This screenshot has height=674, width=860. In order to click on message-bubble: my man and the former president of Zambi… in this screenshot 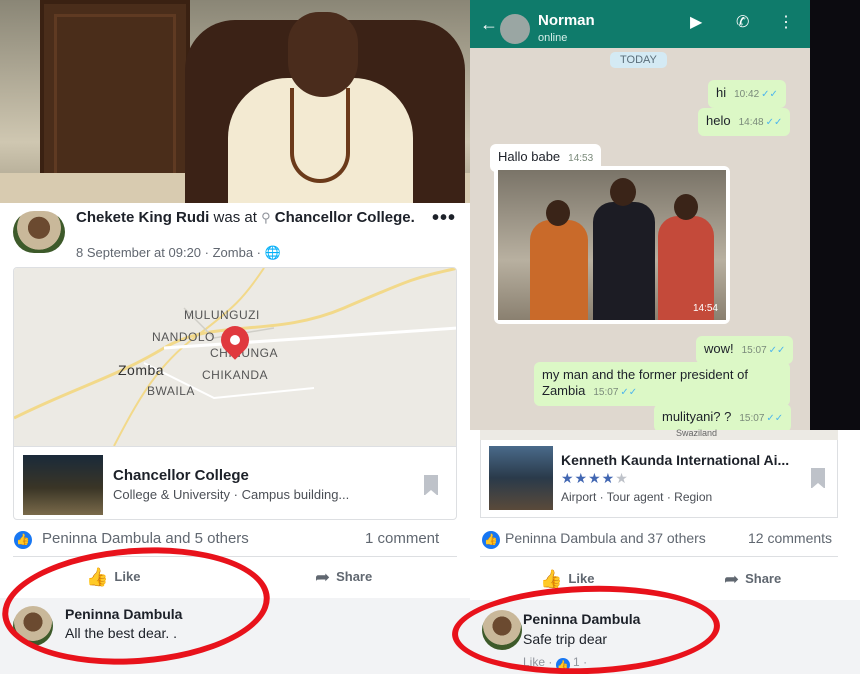, I will do `click(662, 384)`.